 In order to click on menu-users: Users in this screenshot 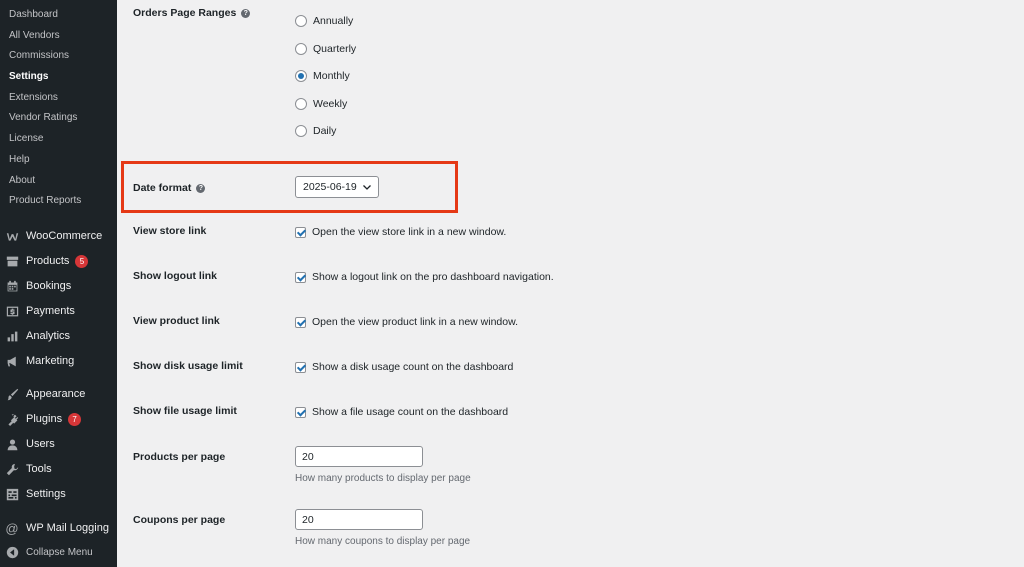, I will do `click(60, 444)`.